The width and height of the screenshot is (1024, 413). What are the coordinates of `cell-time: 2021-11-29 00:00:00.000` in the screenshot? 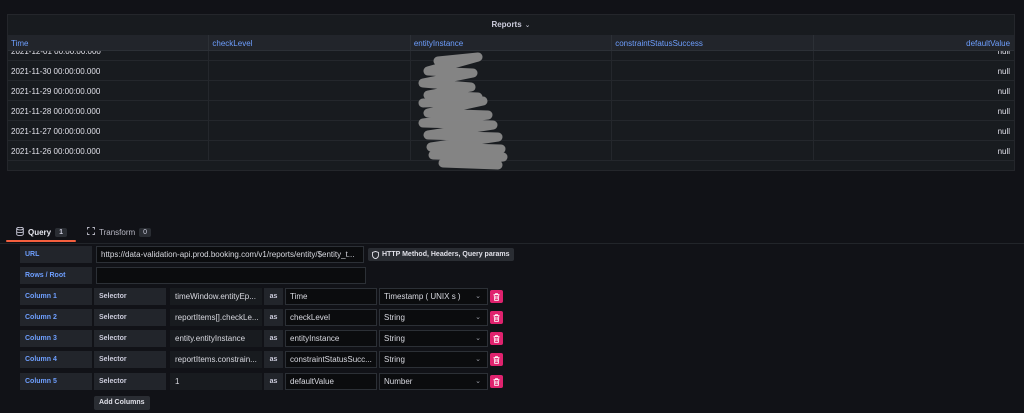 It's located at (109, 90).